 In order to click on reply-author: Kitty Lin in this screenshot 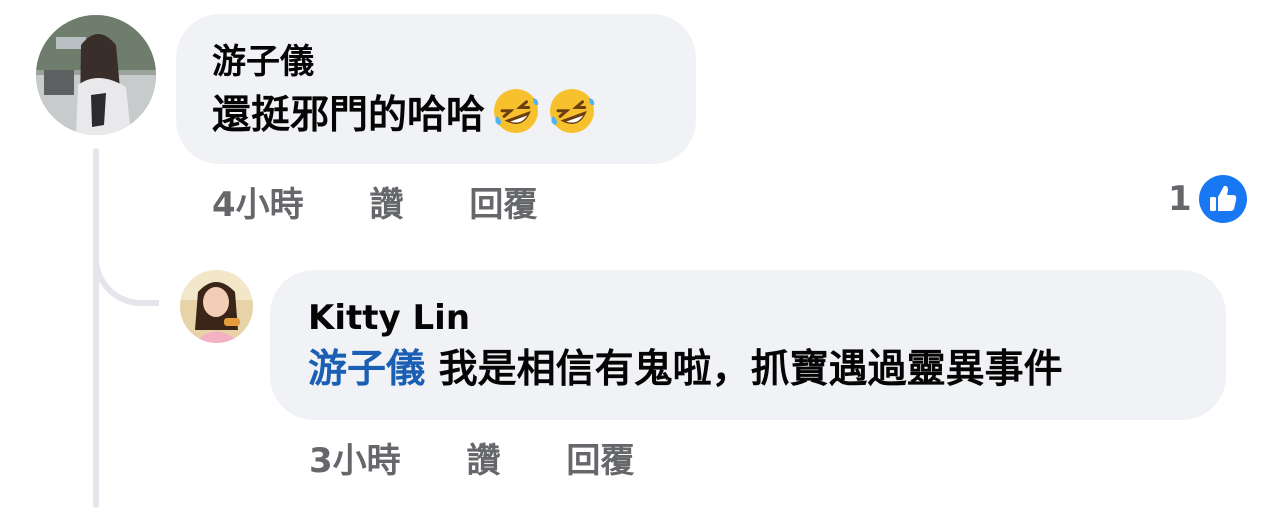, I will do `click(767, 318)`.